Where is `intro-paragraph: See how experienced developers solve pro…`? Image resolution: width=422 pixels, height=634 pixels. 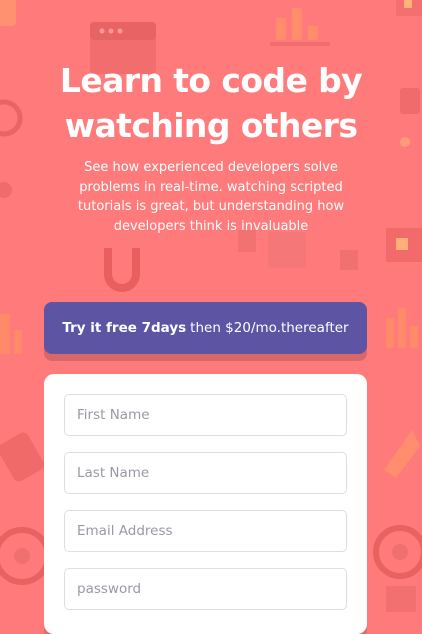
intro-paragraph: See how experienced developers solve pro… is located at coordinates (211, 197).